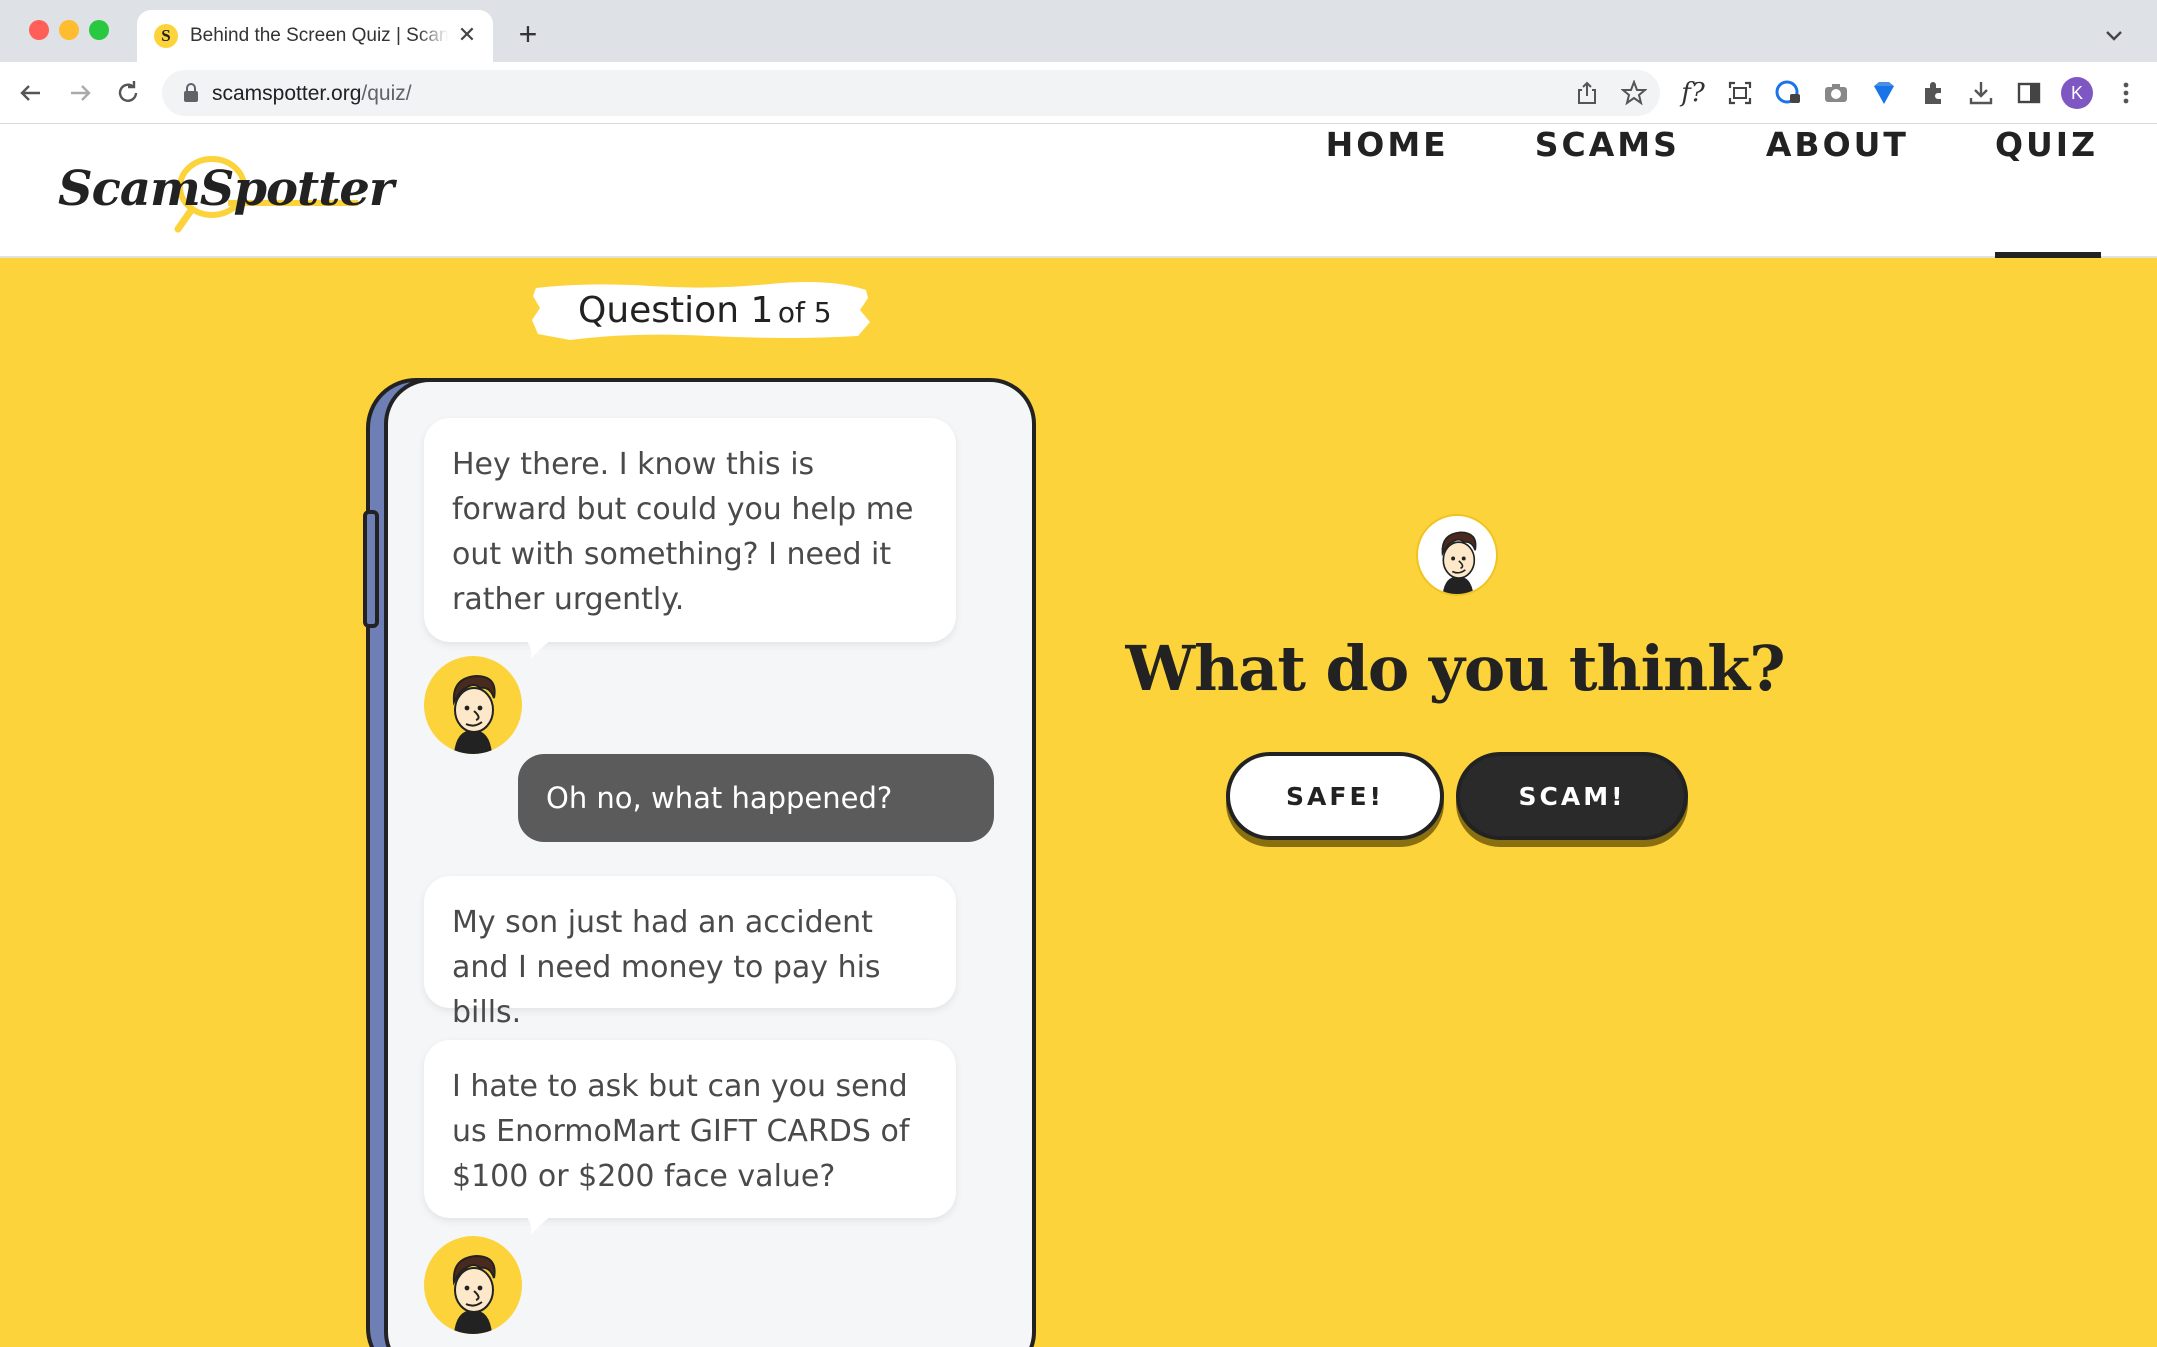 The image size is (2157, 1347). Describe the element at coordinates (128, 93) in the screenshot. I see `reload-icon` at that location.